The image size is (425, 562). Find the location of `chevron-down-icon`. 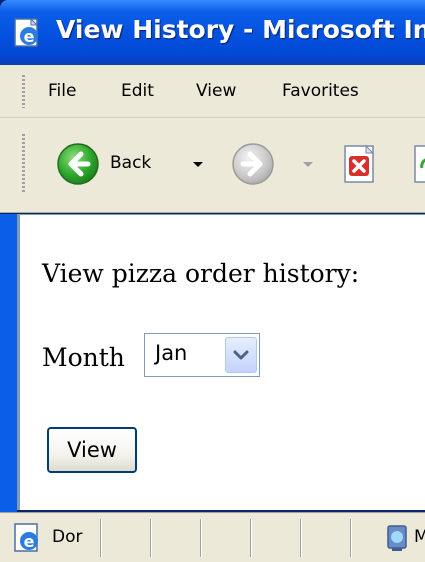

chevron-down-icon is located at coordinates (241, 355).